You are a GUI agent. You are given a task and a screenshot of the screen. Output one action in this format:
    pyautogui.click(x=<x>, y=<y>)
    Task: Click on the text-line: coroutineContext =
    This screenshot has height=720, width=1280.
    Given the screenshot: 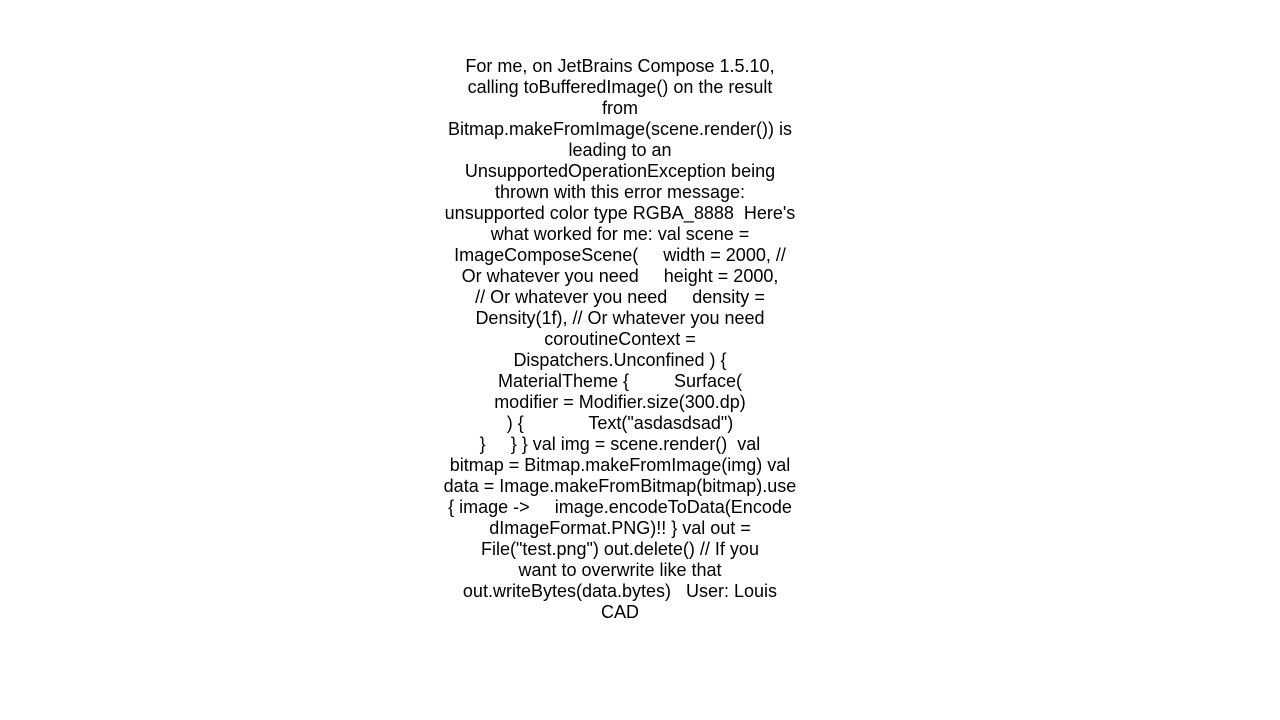 What is the action you would take?
    pyautogui.click(x=620, y=339)
    